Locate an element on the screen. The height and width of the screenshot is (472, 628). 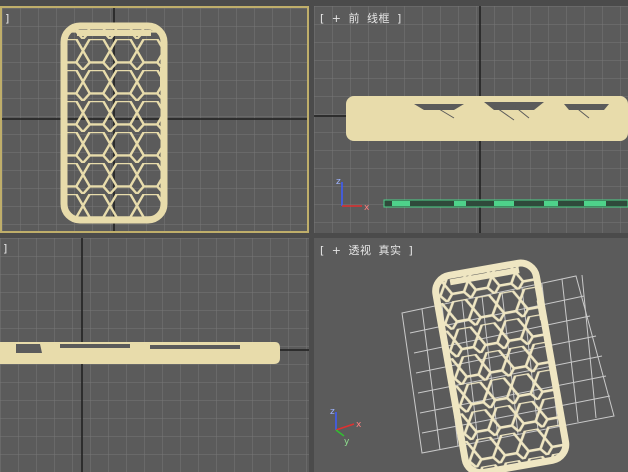
viewport-perspective-label: [ + 透视 真实 ] is located at coordinates (368, 250).